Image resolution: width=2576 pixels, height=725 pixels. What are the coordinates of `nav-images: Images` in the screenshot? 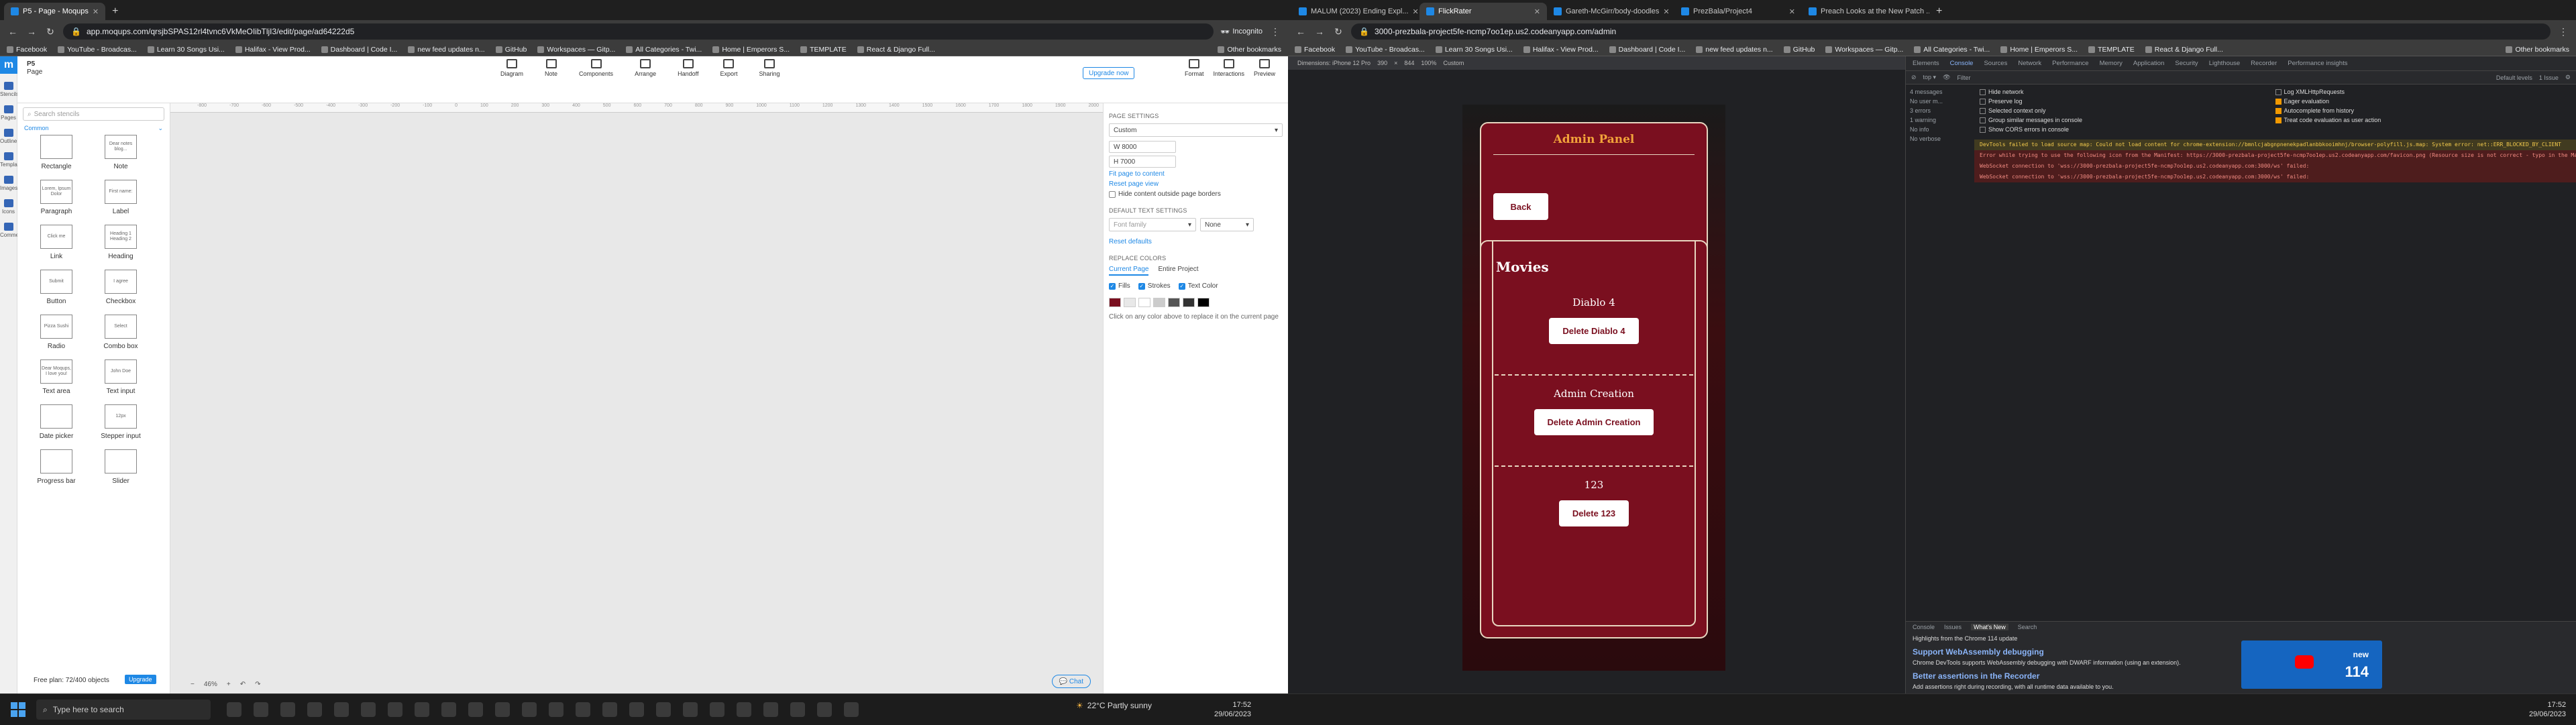 It's located at (8, 183).